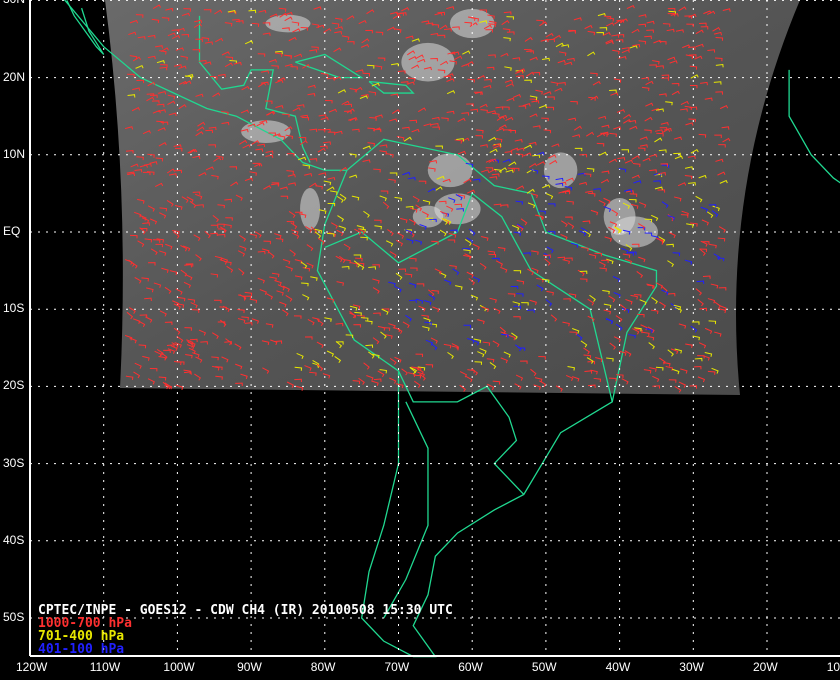 The height and width of the screenshot is (680, 840). What do you see at coordinates (105, 667) in the screenshot?
I see `longitude-label: 110W` at bounding box center [105, 667].